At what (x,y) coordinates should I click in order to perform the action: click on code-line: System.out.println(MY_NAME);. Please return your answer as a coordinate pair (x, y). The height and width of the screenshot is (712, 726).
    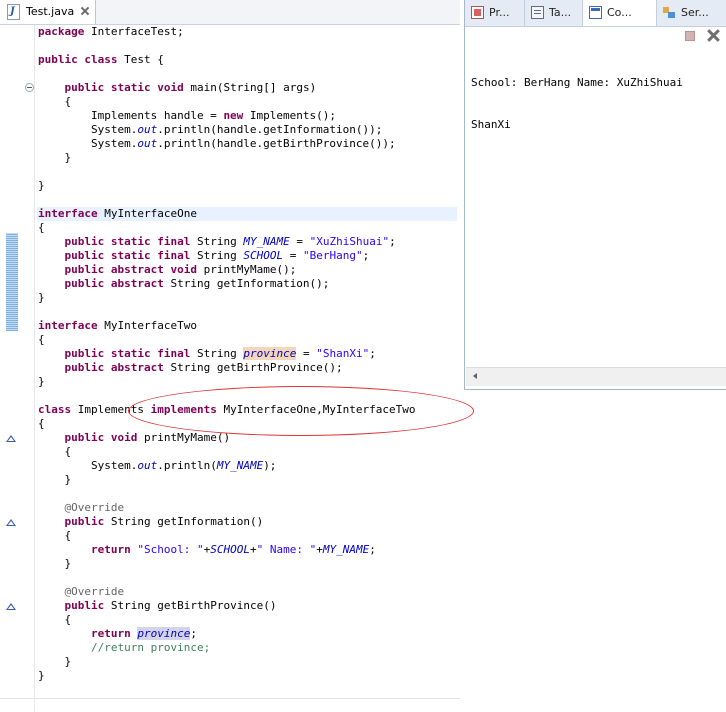
    Looking at the image, I should click on (157, 466).